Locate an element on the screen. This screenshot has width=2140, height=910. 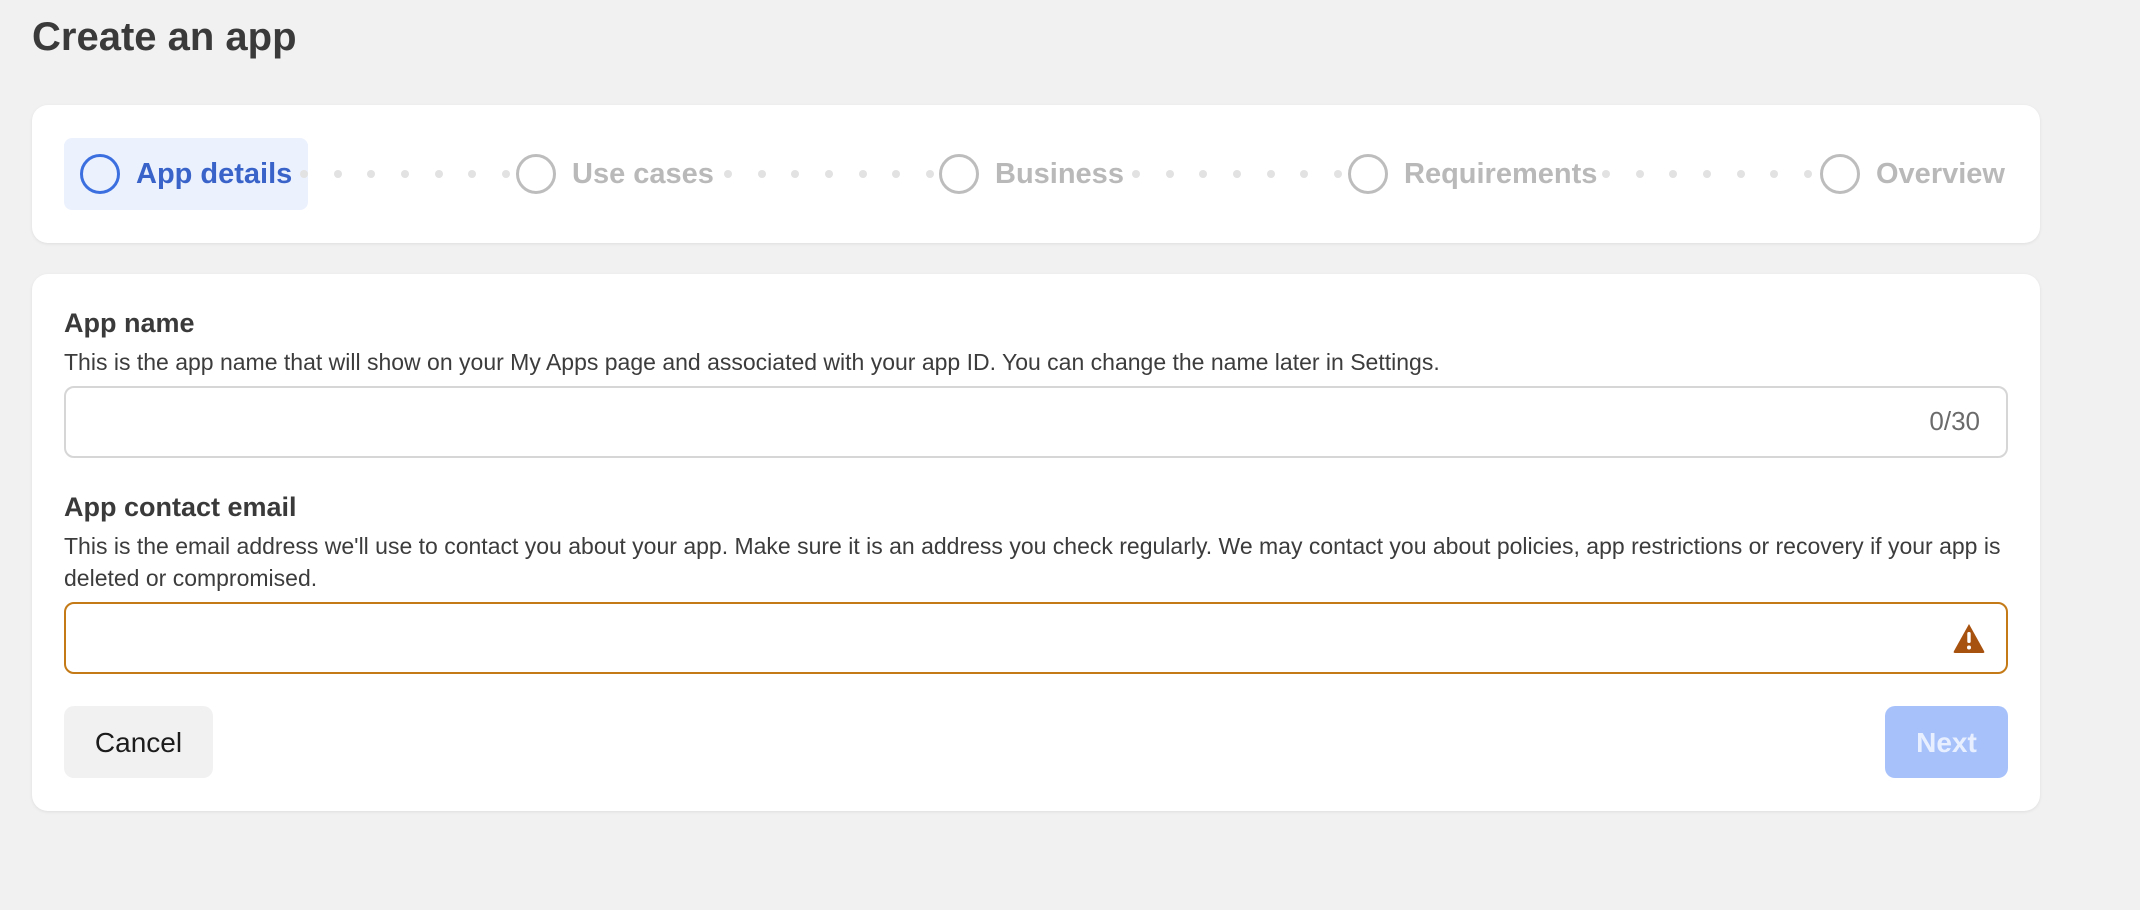
step-overview: Overview is located at coordinates (1912, 174).